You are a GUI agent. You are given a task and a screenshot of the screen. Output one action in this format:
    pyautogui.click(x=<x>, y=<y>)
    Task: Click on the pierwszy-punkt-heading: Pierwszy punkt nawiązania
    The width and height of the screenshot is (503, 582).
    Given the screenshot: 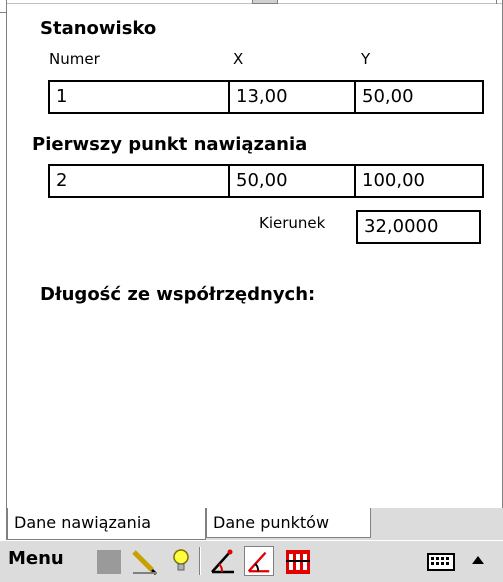 What is the action you would take?
    pyautogui.click(x=170, y=144)
    